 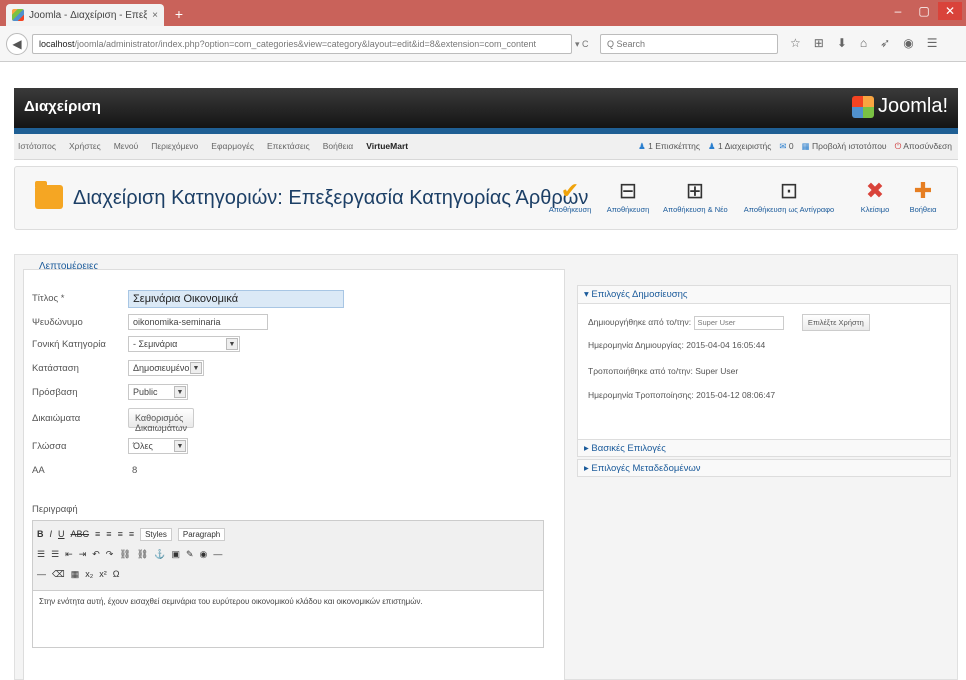 I want to click on parent-category-select: - Σεμινάρια ▼, so click(x=184, y=344).